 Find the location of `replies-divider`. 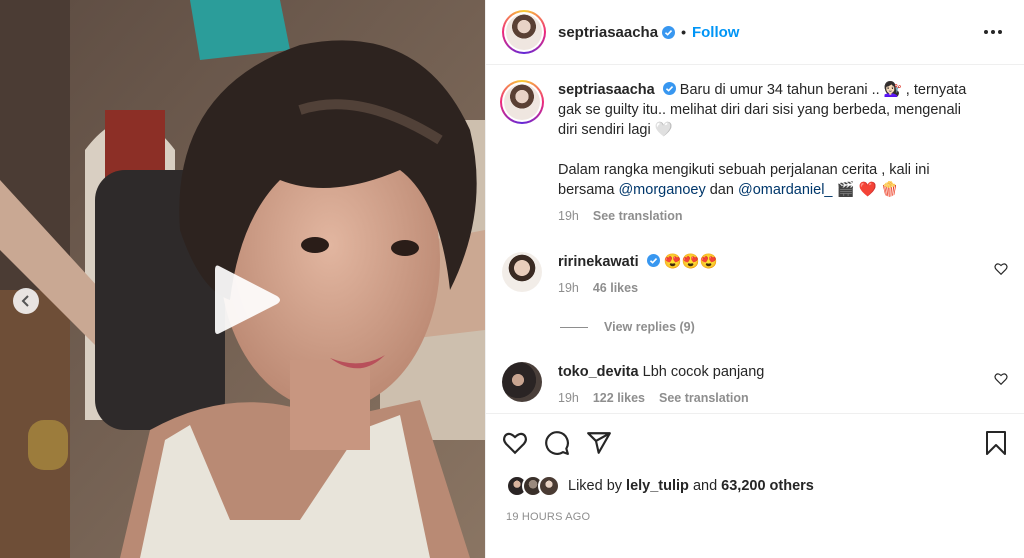

replies-divider is located at coordinates (574, 327).